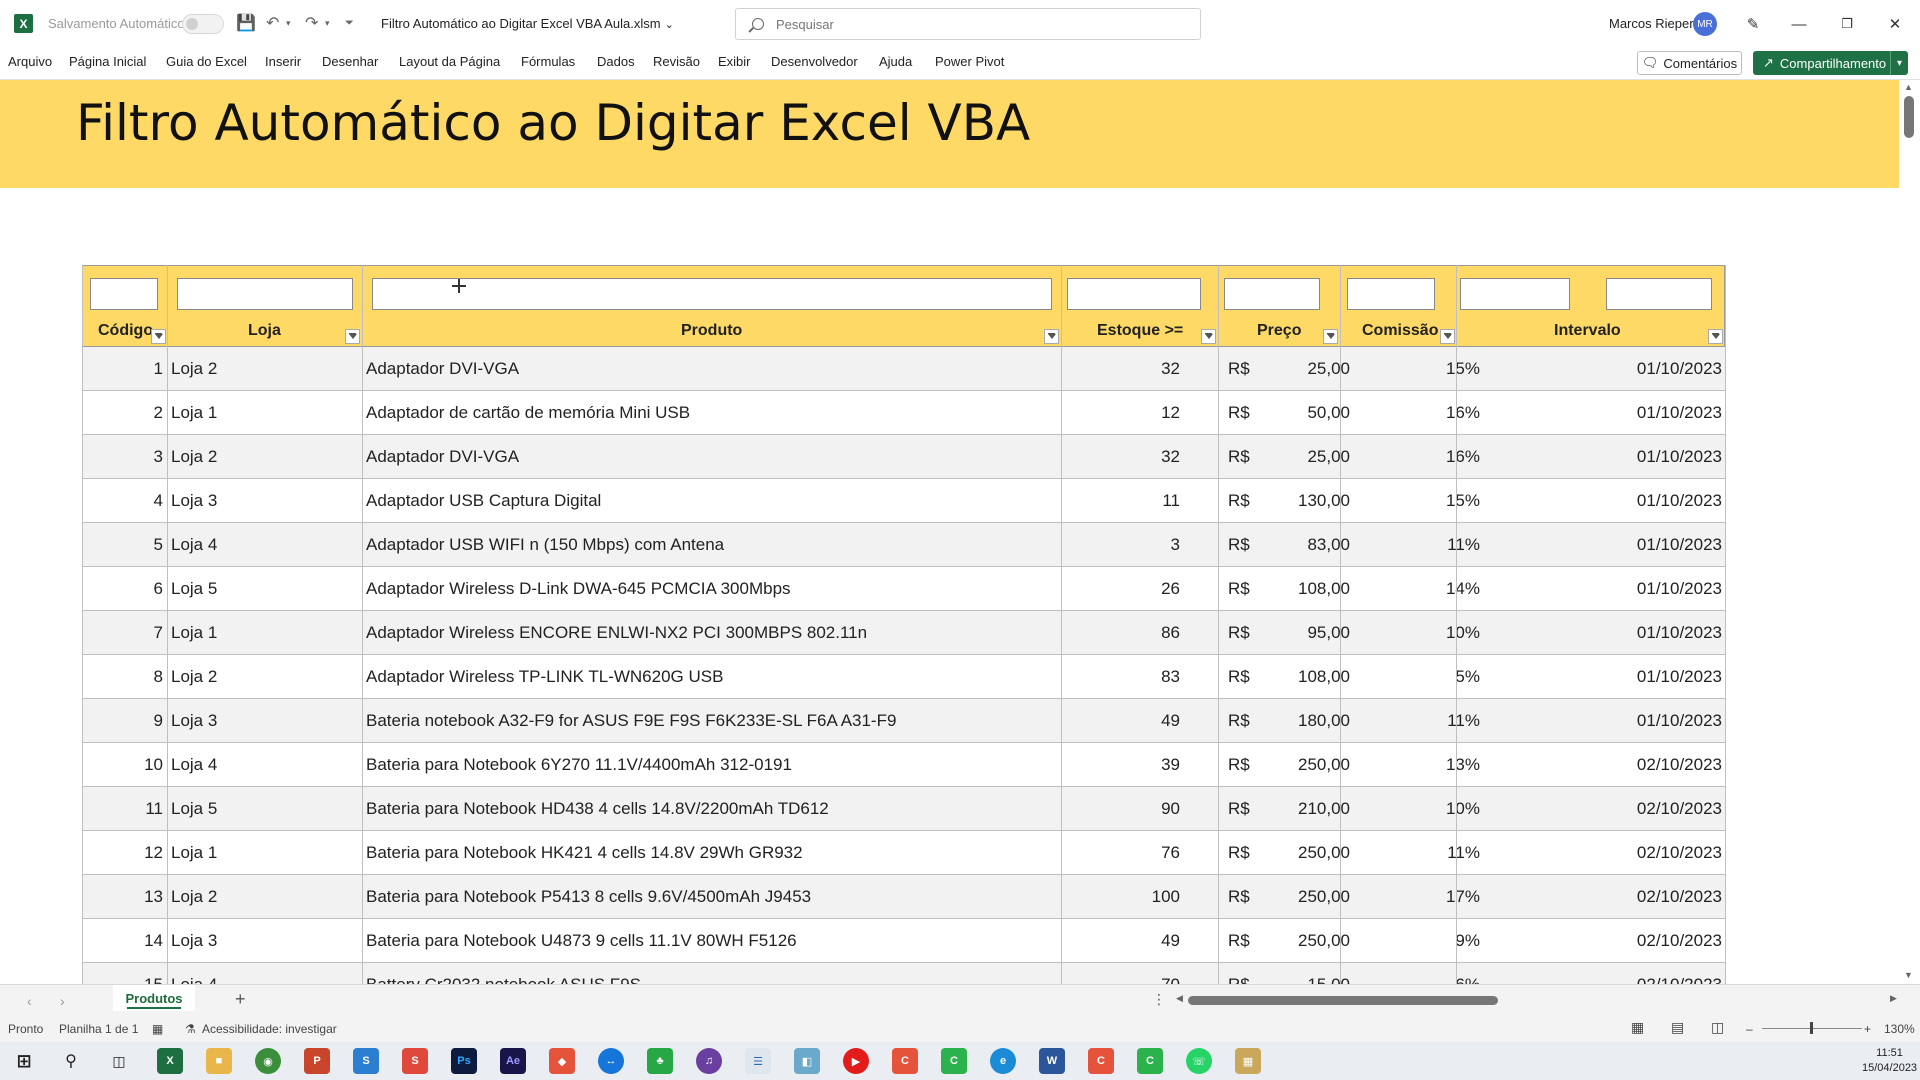  Describe the element at coordinates (1799, 24) in the screenshot. I see `minimize-button: —` at that location.